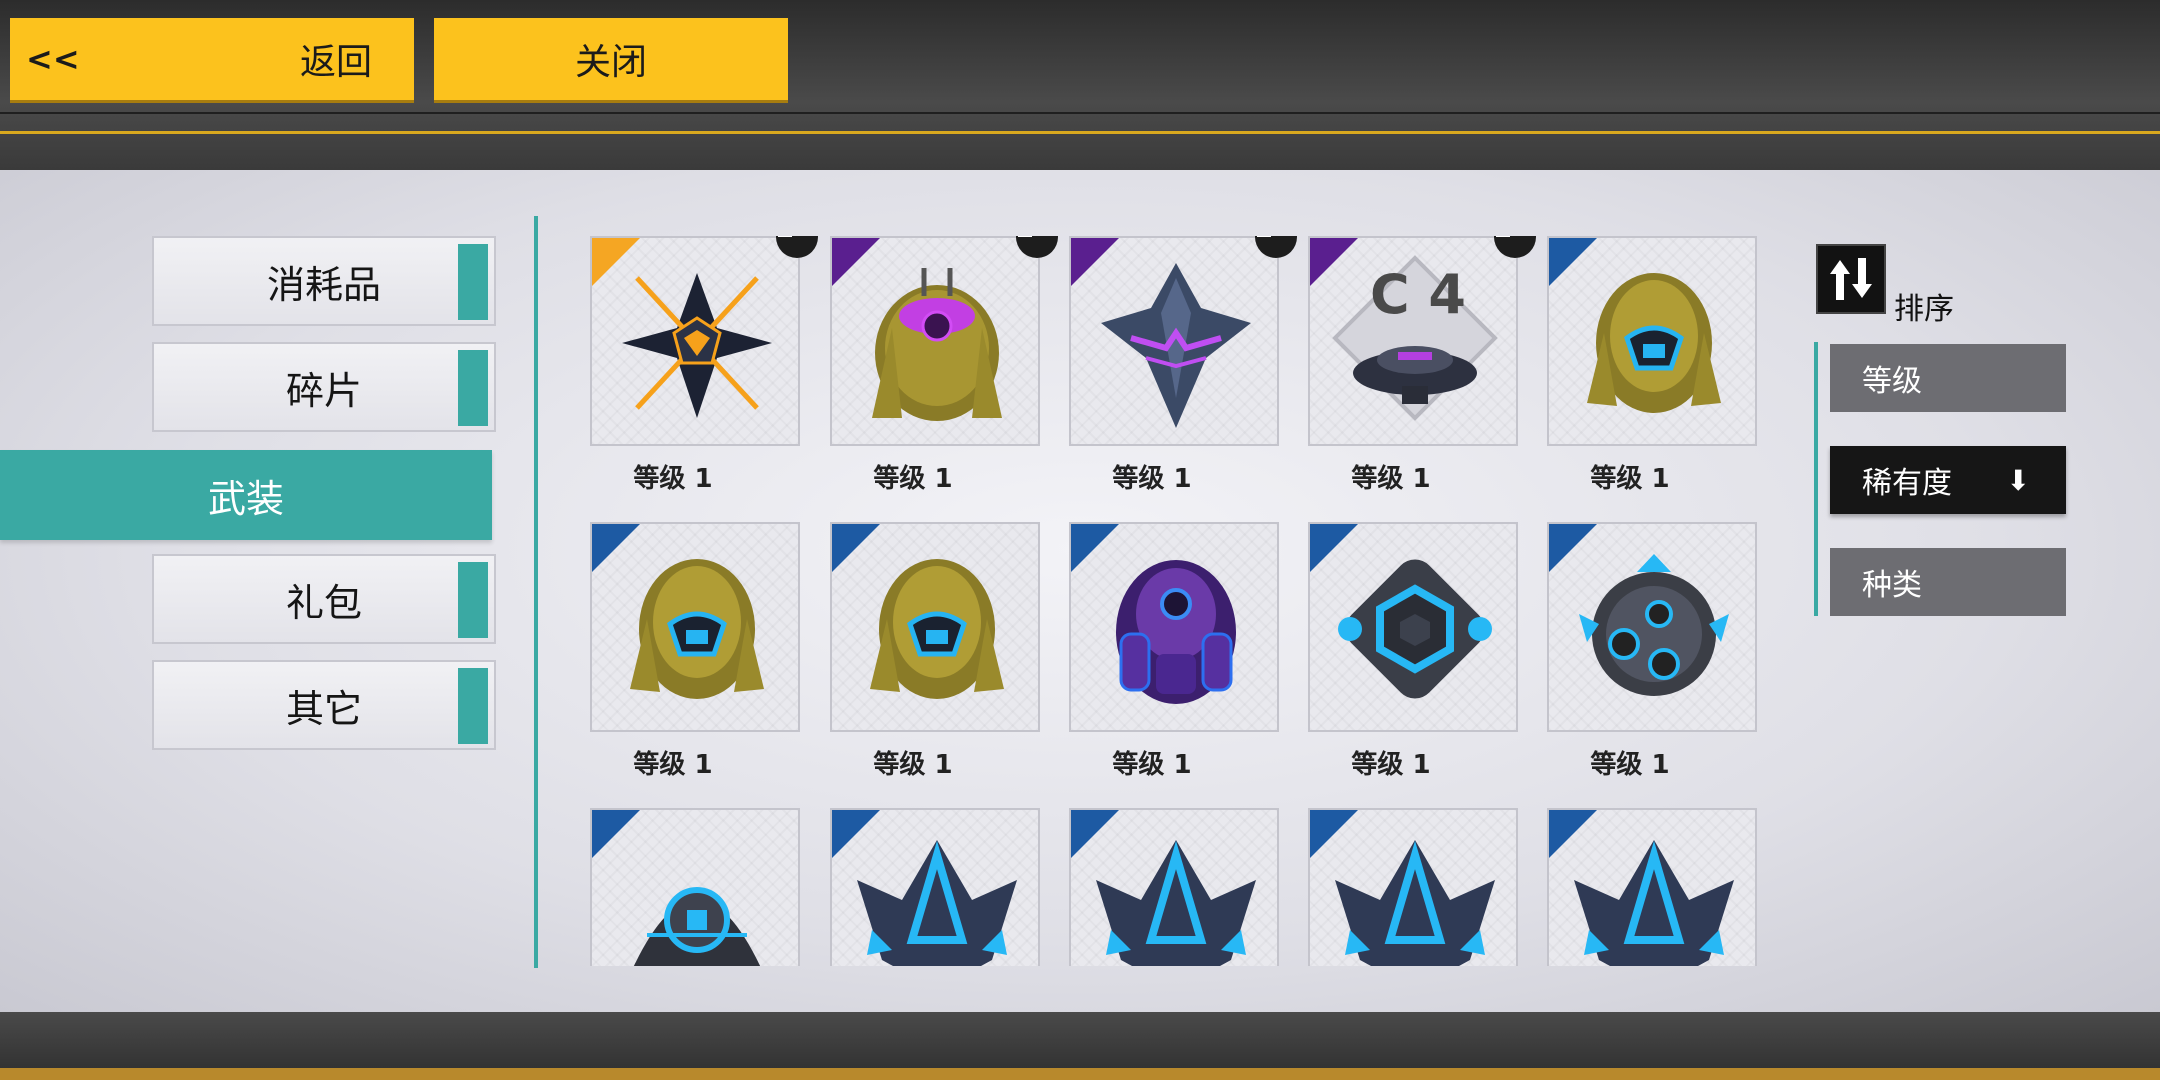 The image size is (2160, 1080). I want to click on back-button: << 返回, so click(212, 59).